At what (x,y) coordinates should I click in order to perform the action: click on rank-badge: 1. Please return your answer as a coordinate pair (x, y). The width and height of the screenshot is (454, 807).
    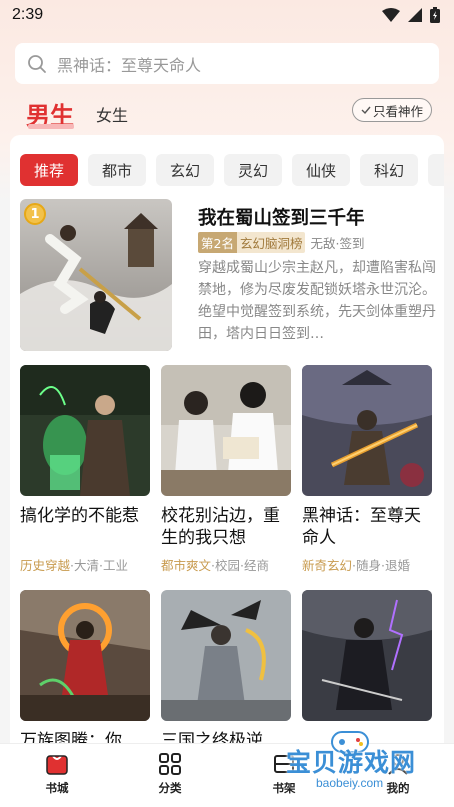
    Looking at the image, I should click on (35, 214).